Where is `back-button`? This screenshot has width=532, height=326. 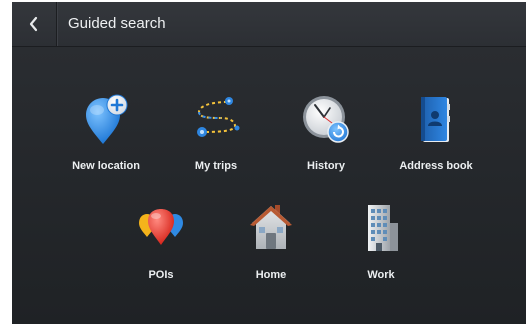 back-button is located at coordinates (34, 24).